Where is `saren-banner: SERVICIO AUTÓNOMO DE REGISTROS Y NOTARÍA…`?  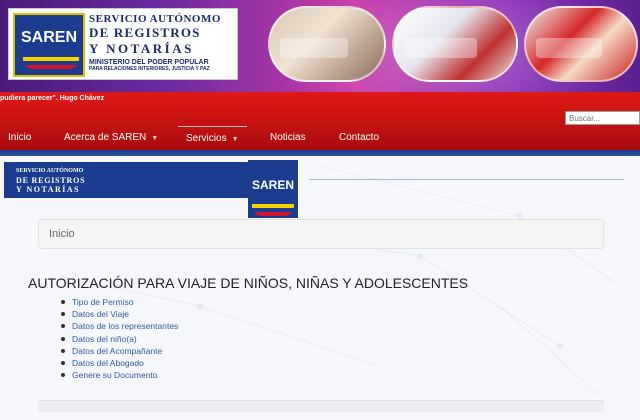
saren-banner: SERVICIO AUTÓNOMO DE REGISTROS Y NOTARÍA… is located at coordinates (151, 189).